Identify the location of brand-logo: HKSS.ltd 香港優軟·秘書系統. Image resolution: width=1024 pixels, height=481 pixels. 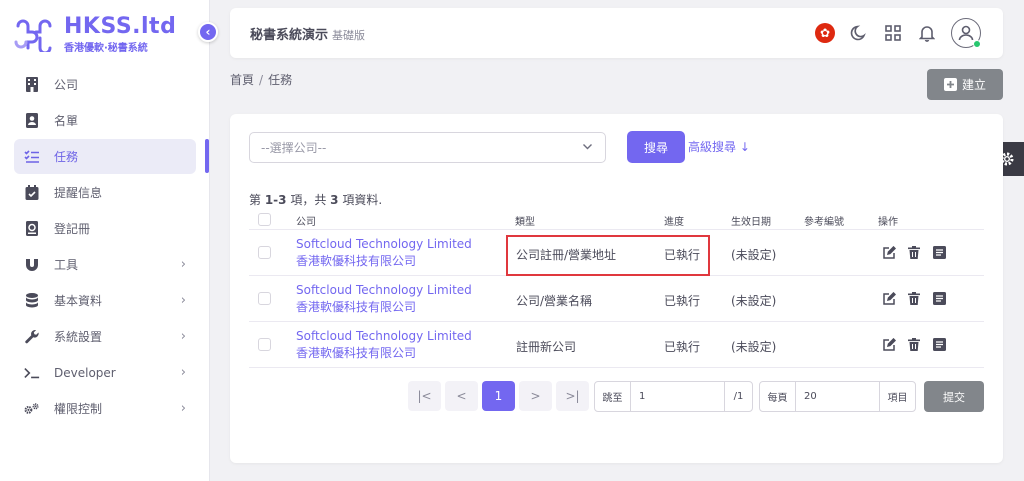
(94, 35).